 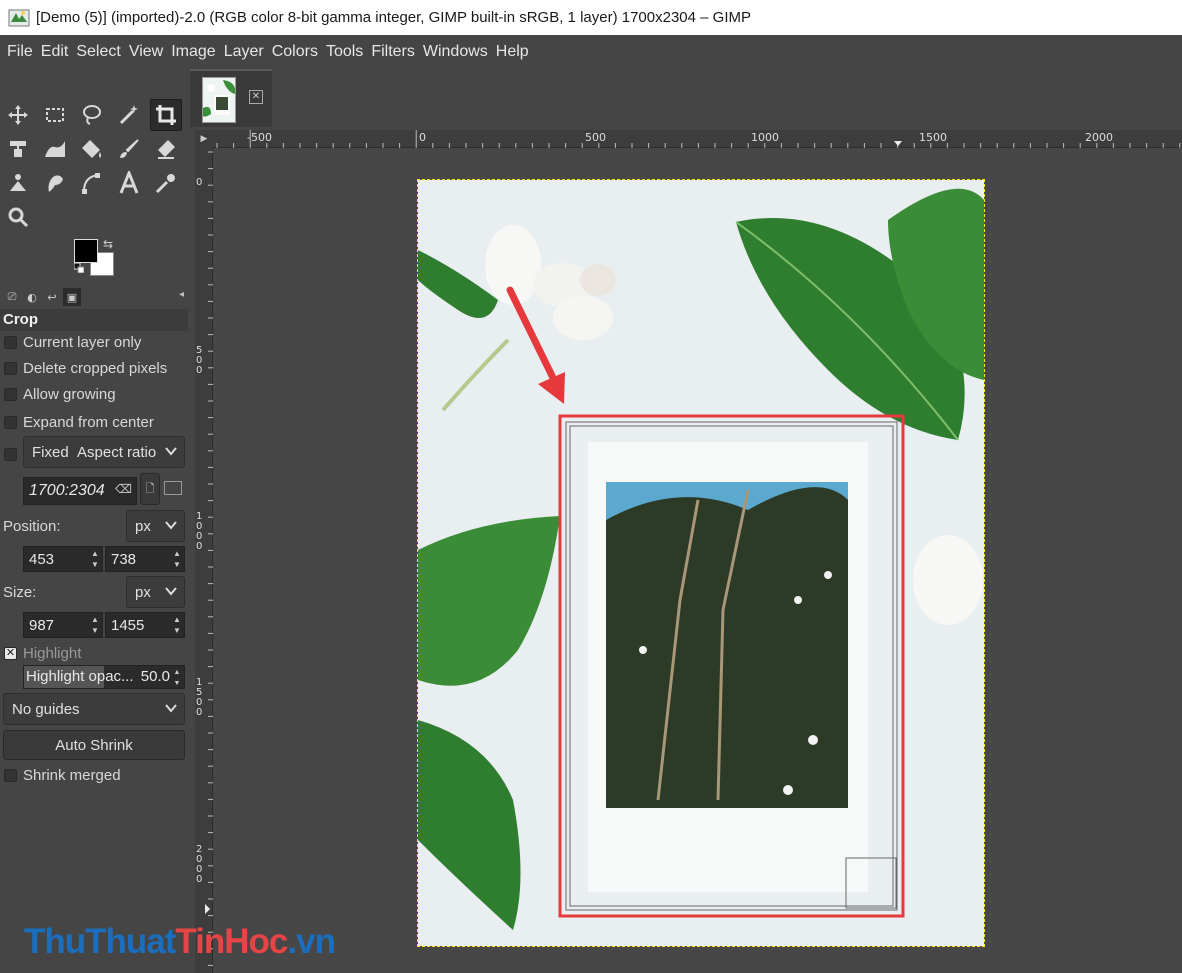 I want to click on device-status-icon: ⎚, so click(x=12, y=297).